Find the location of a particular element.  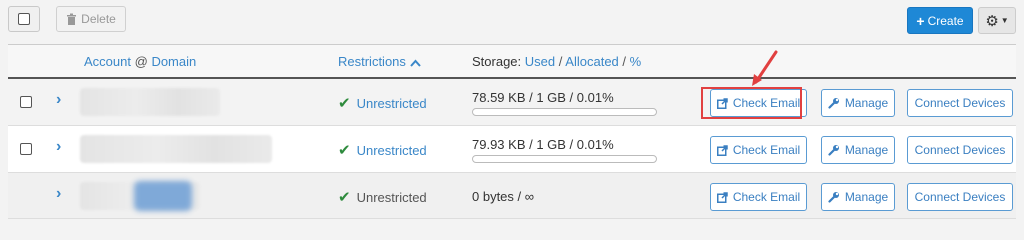

account-domain-header: Account @ Domain is located at coordinates (140, 61).